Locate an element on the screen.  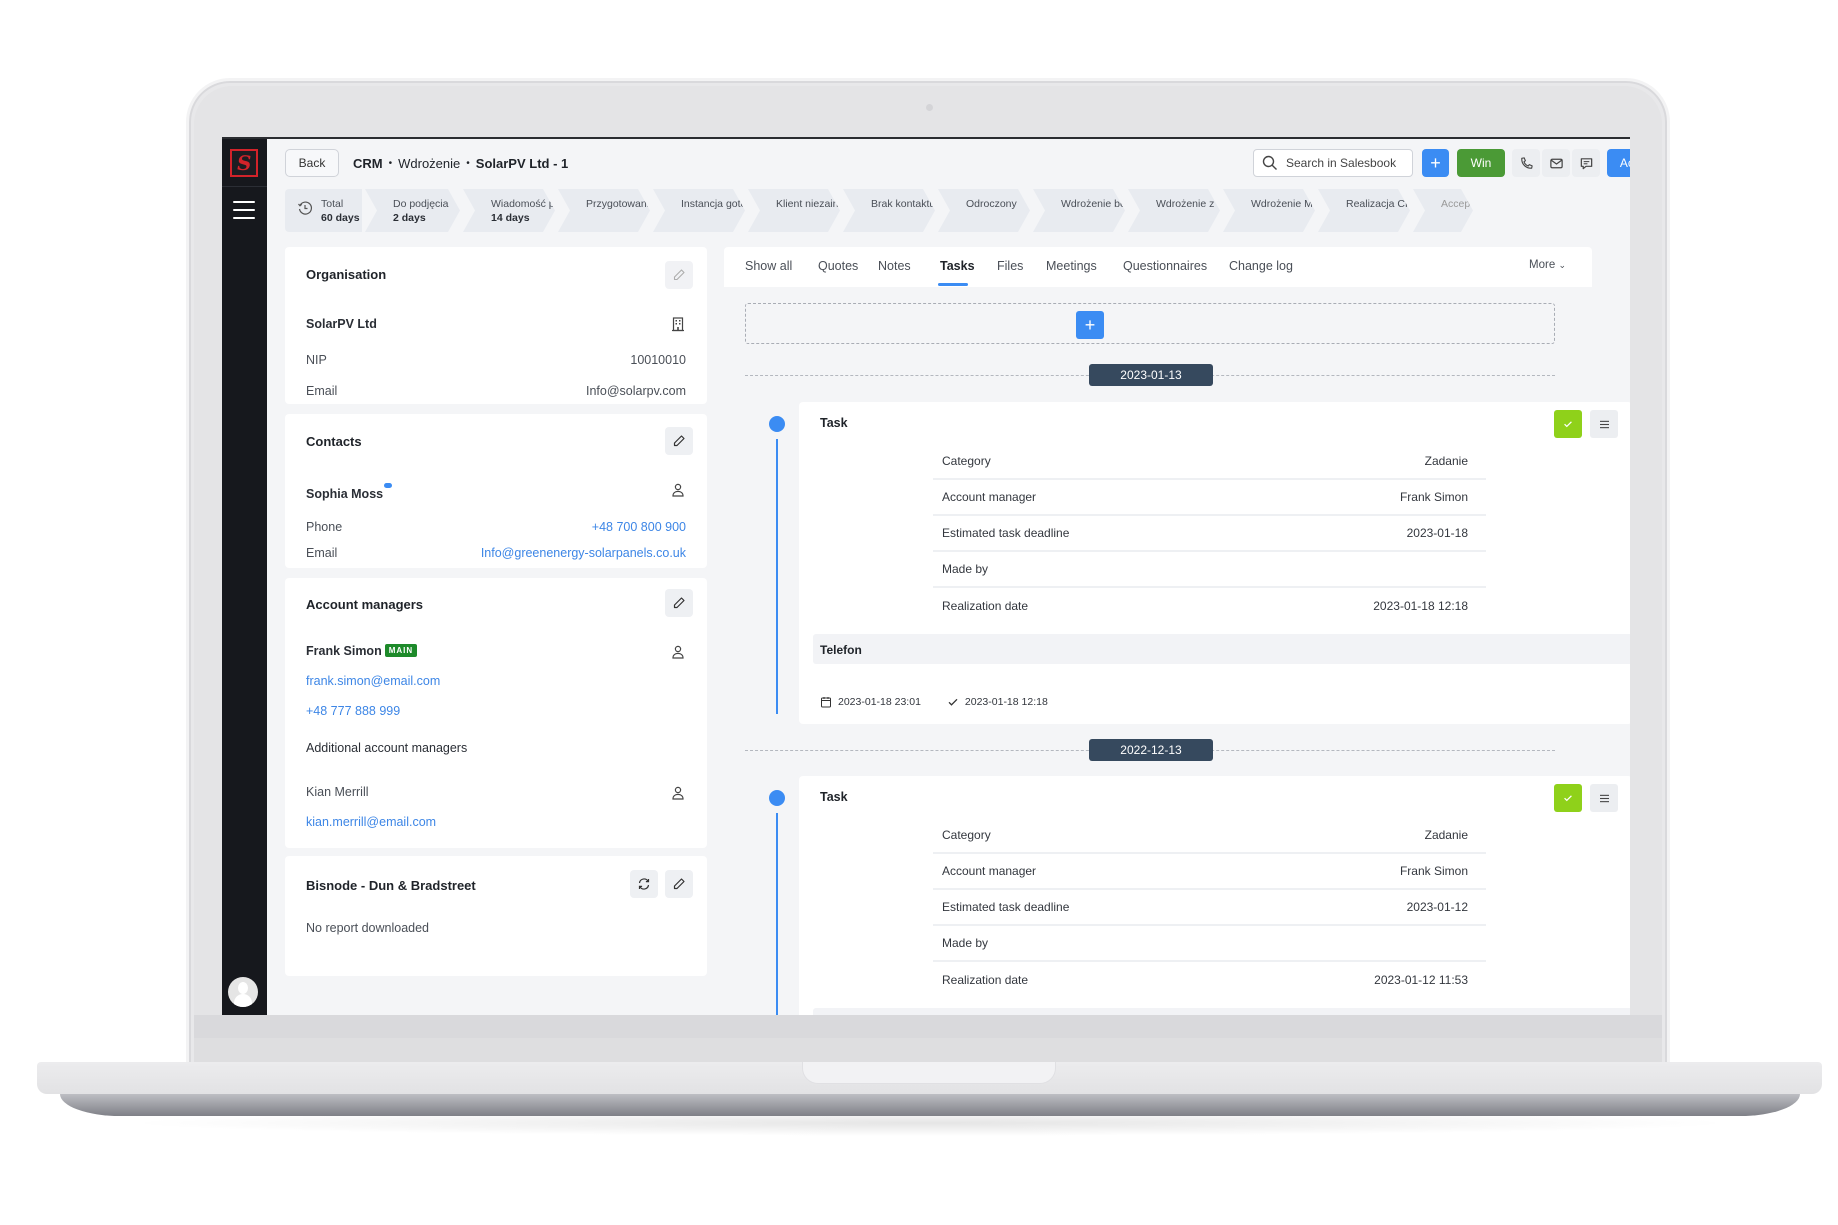
tab-questionnaires: Questionnaires is located at coordinates (1165, 266).